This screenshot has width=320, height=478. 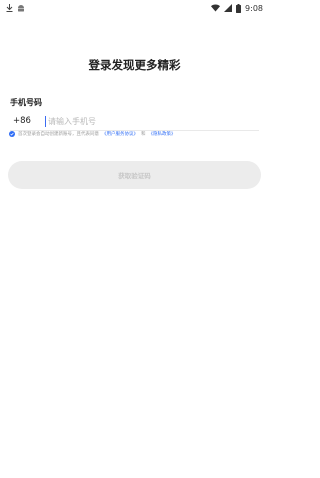 I want to click on agreement-conjunction: 和, so click(x=143, y=134).